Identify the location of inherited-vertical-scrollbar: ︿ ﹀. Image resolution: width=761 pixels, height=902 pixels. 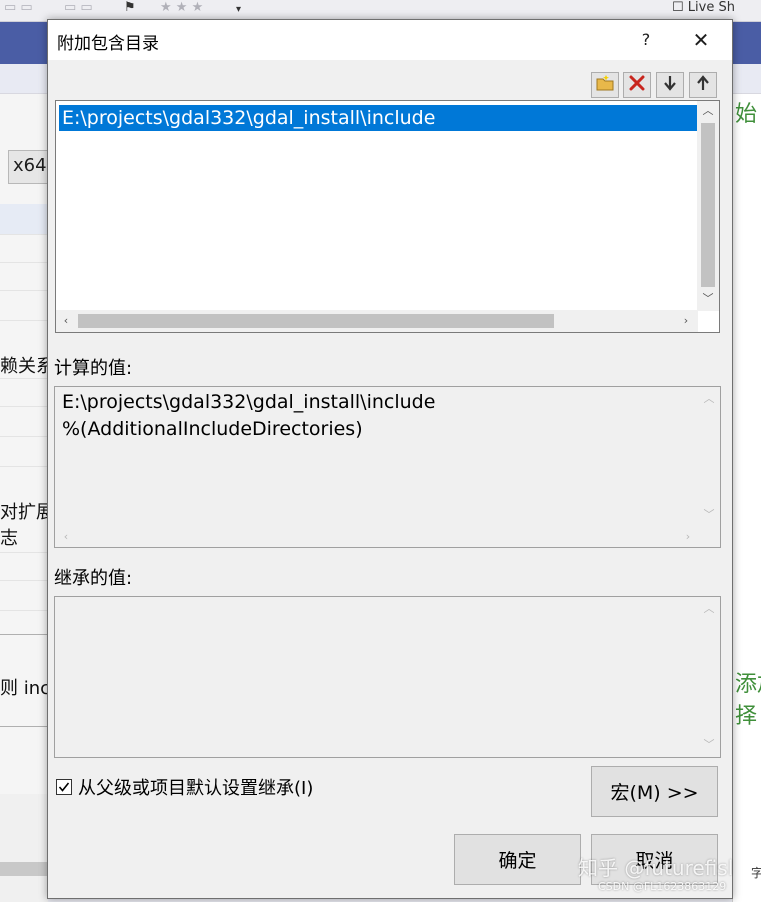
(709, 677).